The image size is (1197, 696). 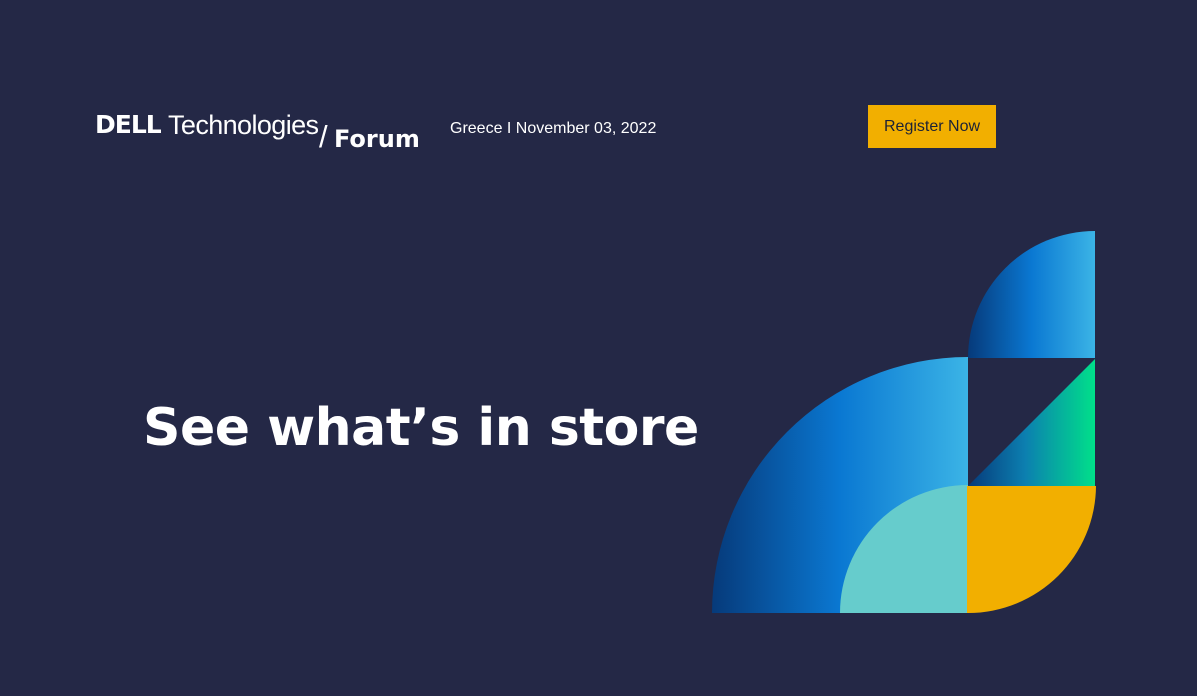 I want to click on logo-slash: /, so click(x=323, y=136).